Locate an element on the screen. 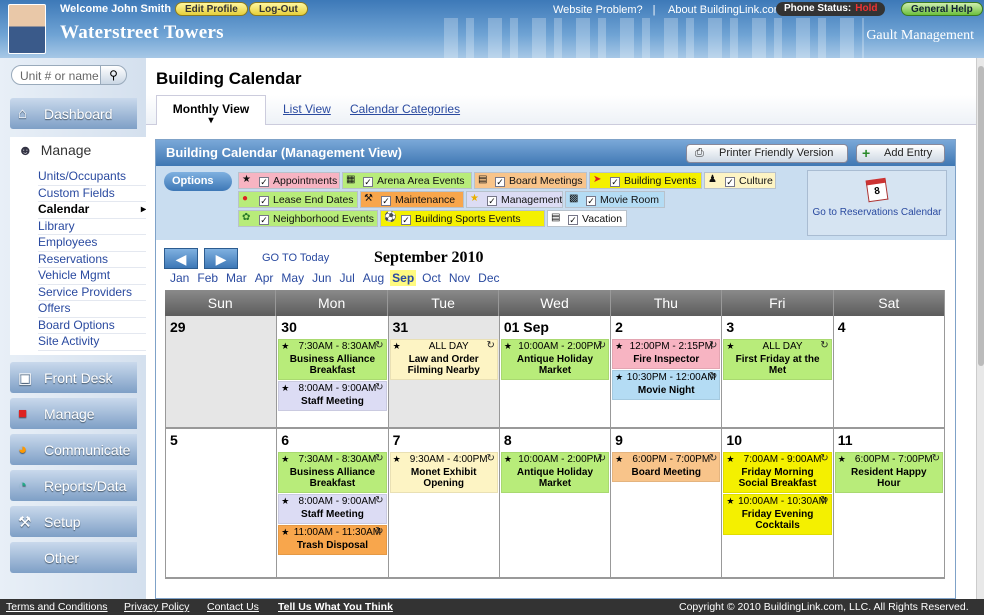 Image resolution: width=984 pixels, height=615 pixels. subnav-custom-fields: Custom Fields is located at coordinates (92, 194).